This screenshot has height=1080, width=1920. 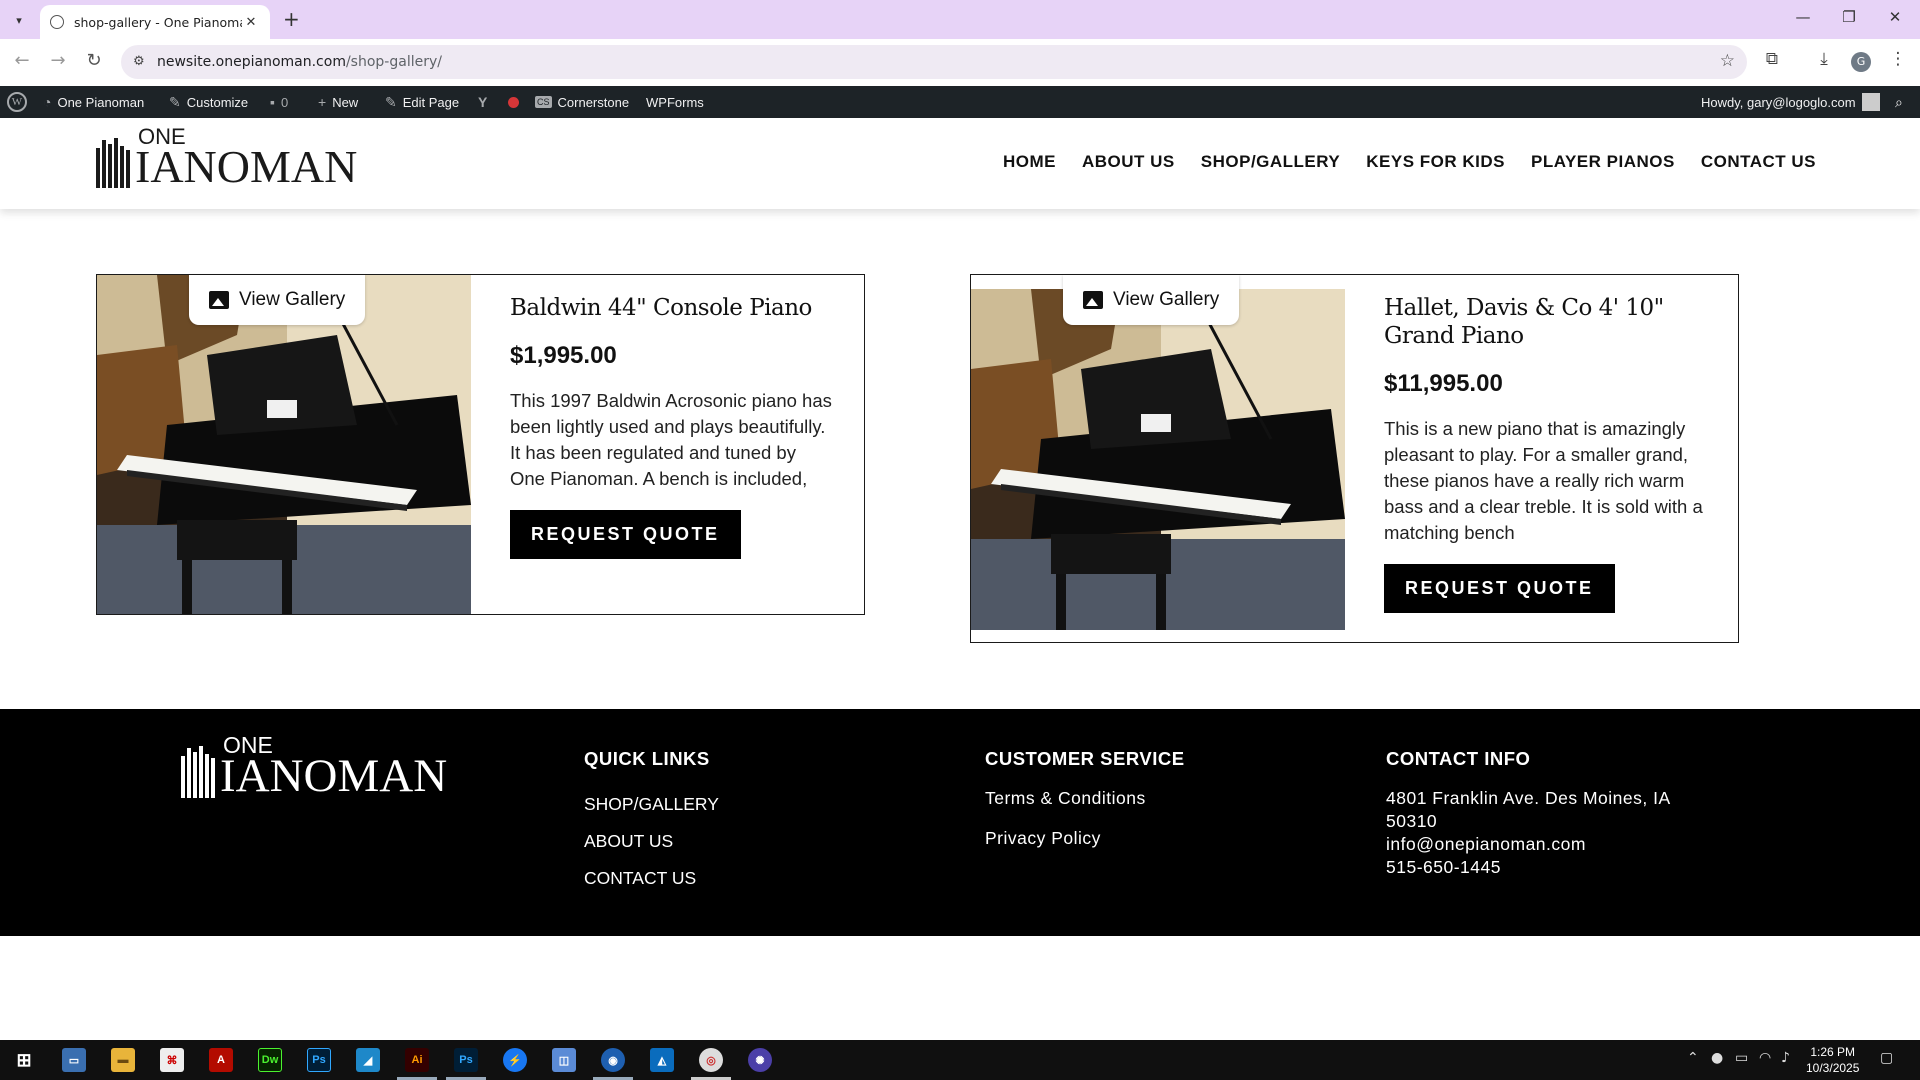 I want to click on illustrator-icon: Ai, so click(x=417, y=1060).